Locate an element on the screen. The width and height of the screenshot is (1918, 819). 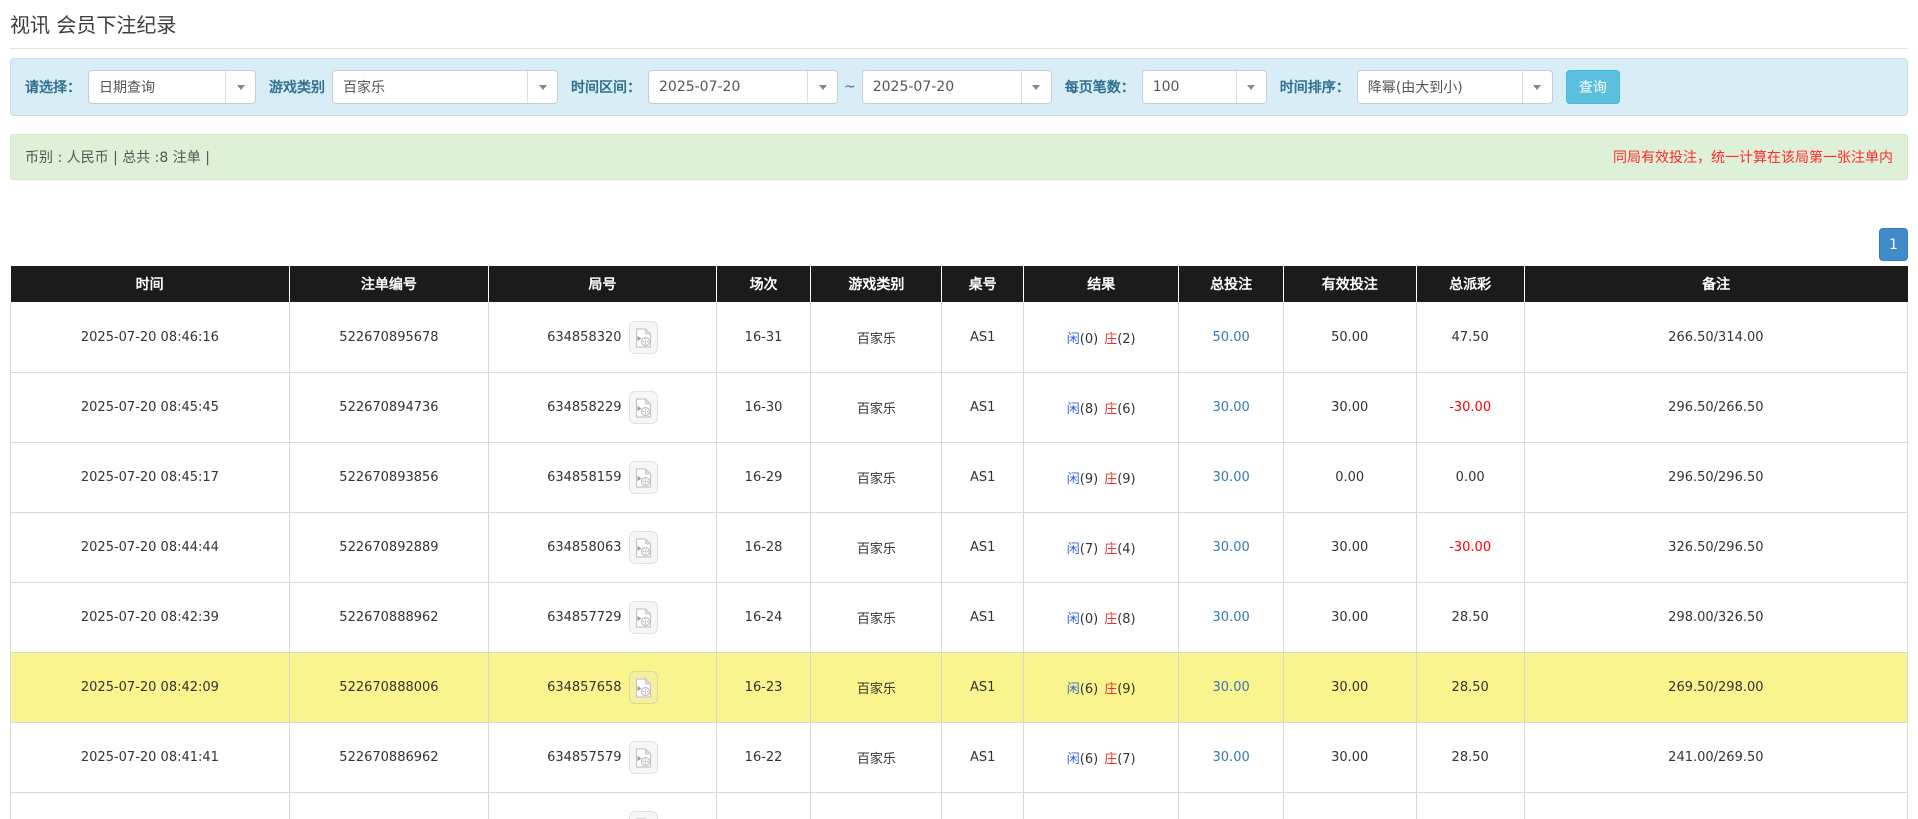
bet-time: 2025-07-20 08:44:44 is located at coordinates (150, 547).